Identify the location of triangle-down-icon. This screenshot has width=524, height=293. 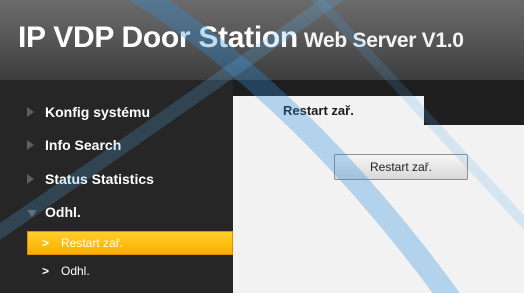
(32, 213).